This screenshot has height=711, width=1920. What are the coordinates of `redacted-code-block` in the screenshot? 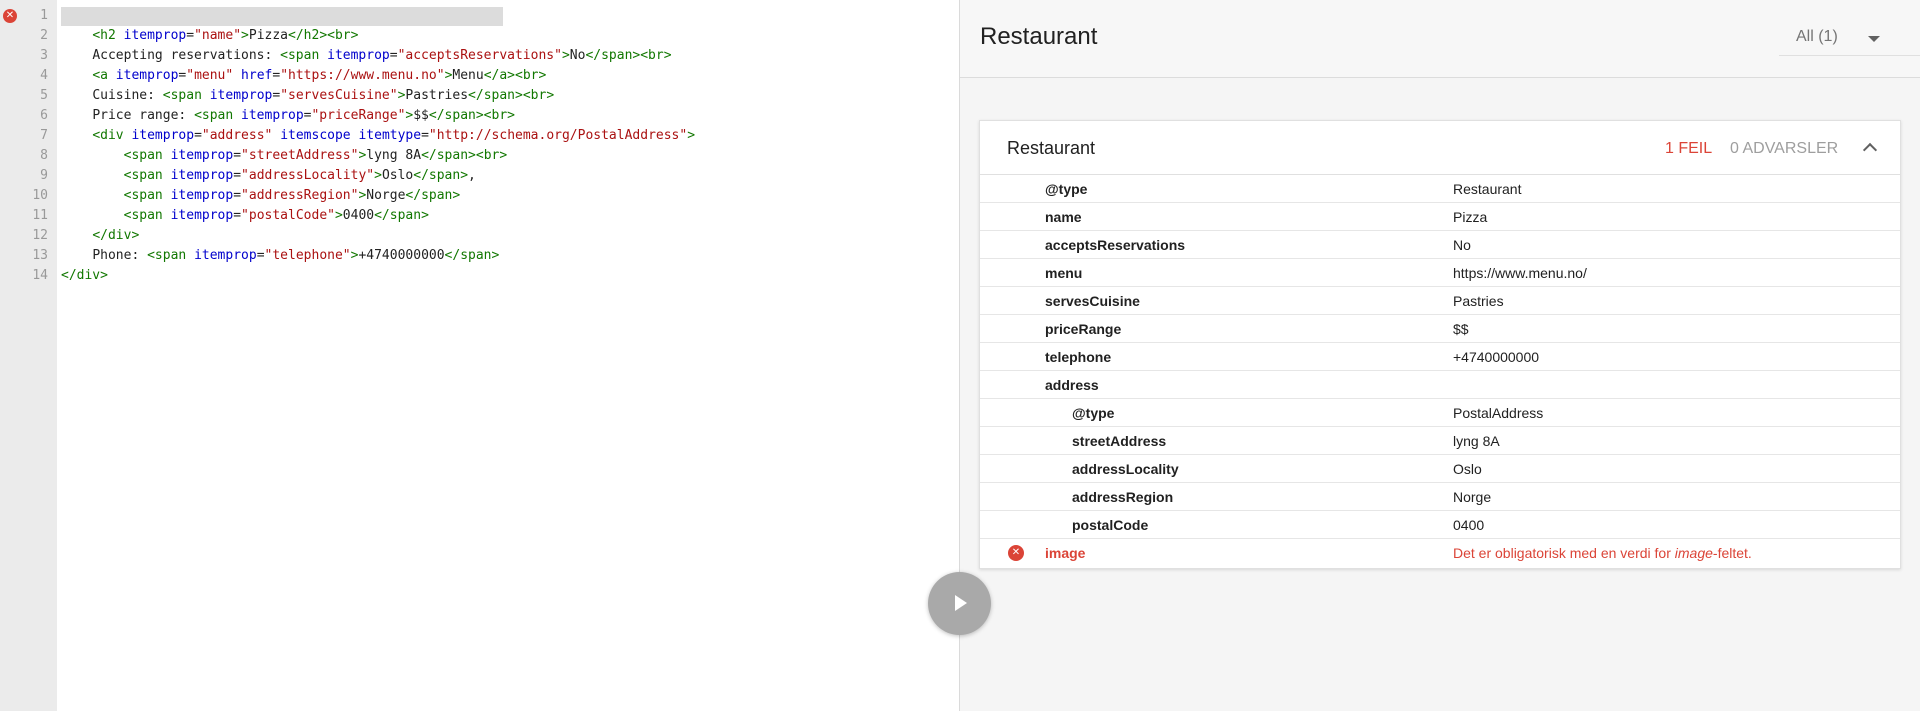 It's located at (282, 16).